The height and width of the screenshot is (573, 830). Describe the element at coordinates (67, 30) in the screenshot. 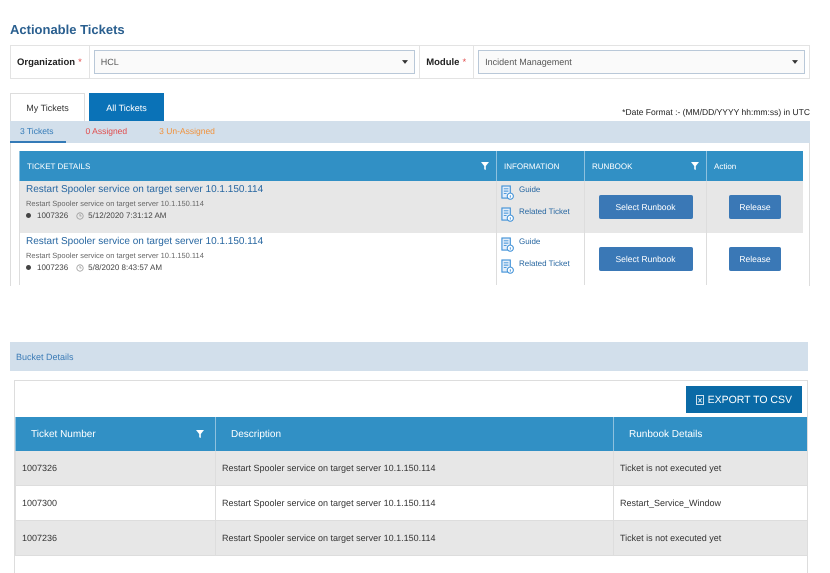

I see `page-title: Actionable Tickets` at that location.